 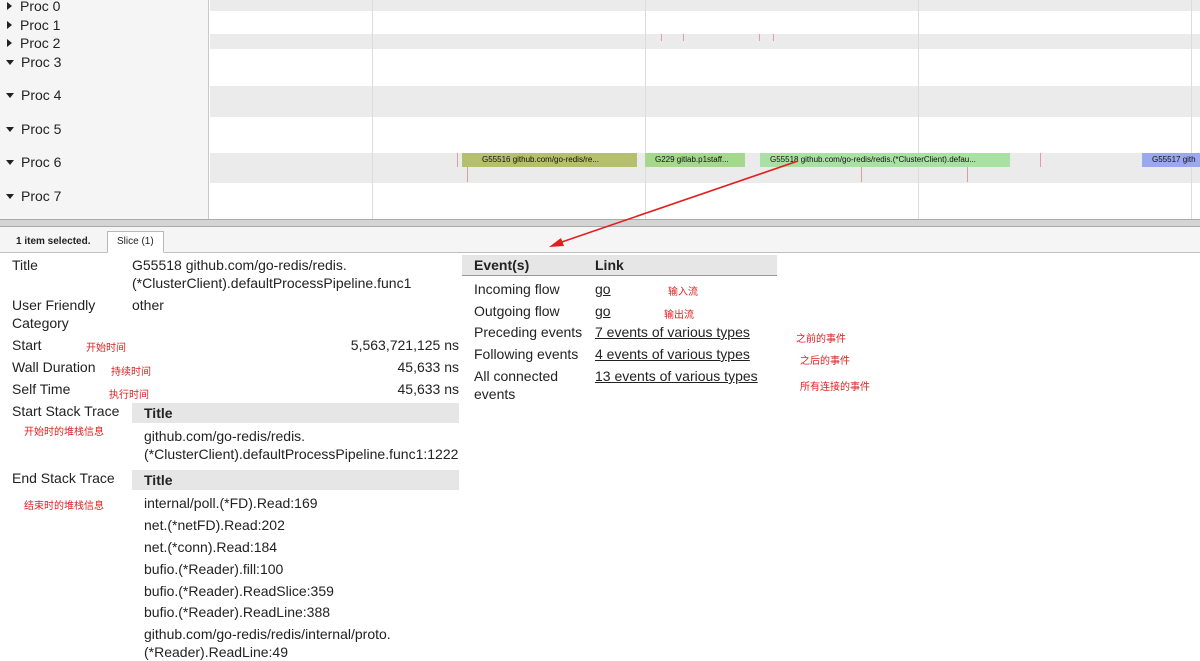 I want to click on proc-label: Proc 6, so click(x=41, y=162).